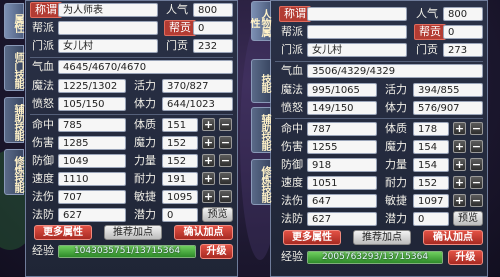 The height and width of the screenshot is (277, 500). Describe the element at coordinates (92, 161) in the screenshot. I see `defense-value: 1049` at that location.